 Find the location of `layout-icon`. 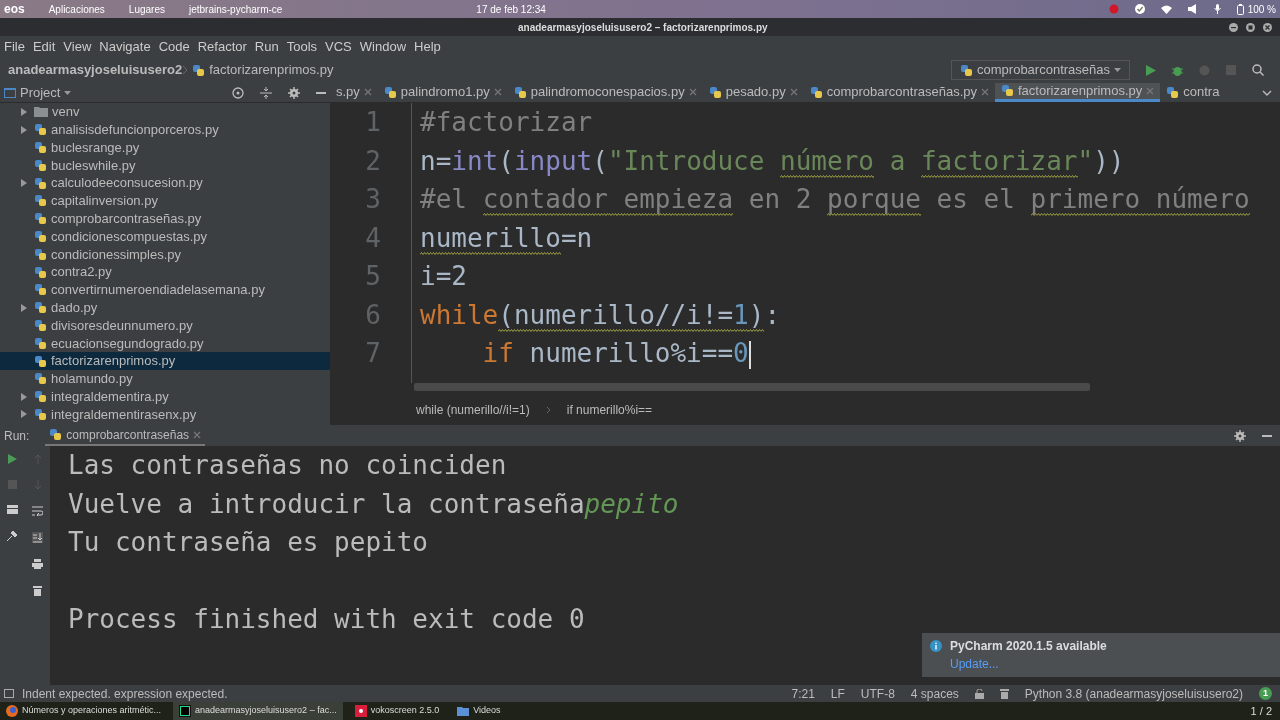

layout-icon is located at coordinates (12, 509).